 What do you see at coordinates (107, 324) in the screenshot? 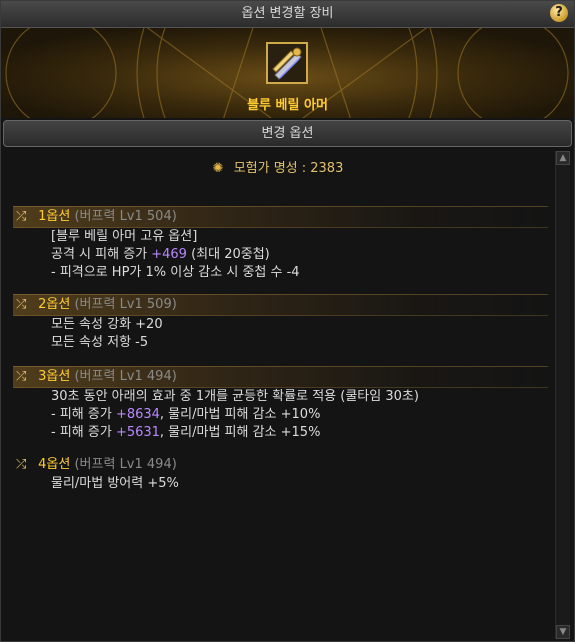
I see `option-line: 모든 속성 강화 +20` at bounding box center [107, 324].